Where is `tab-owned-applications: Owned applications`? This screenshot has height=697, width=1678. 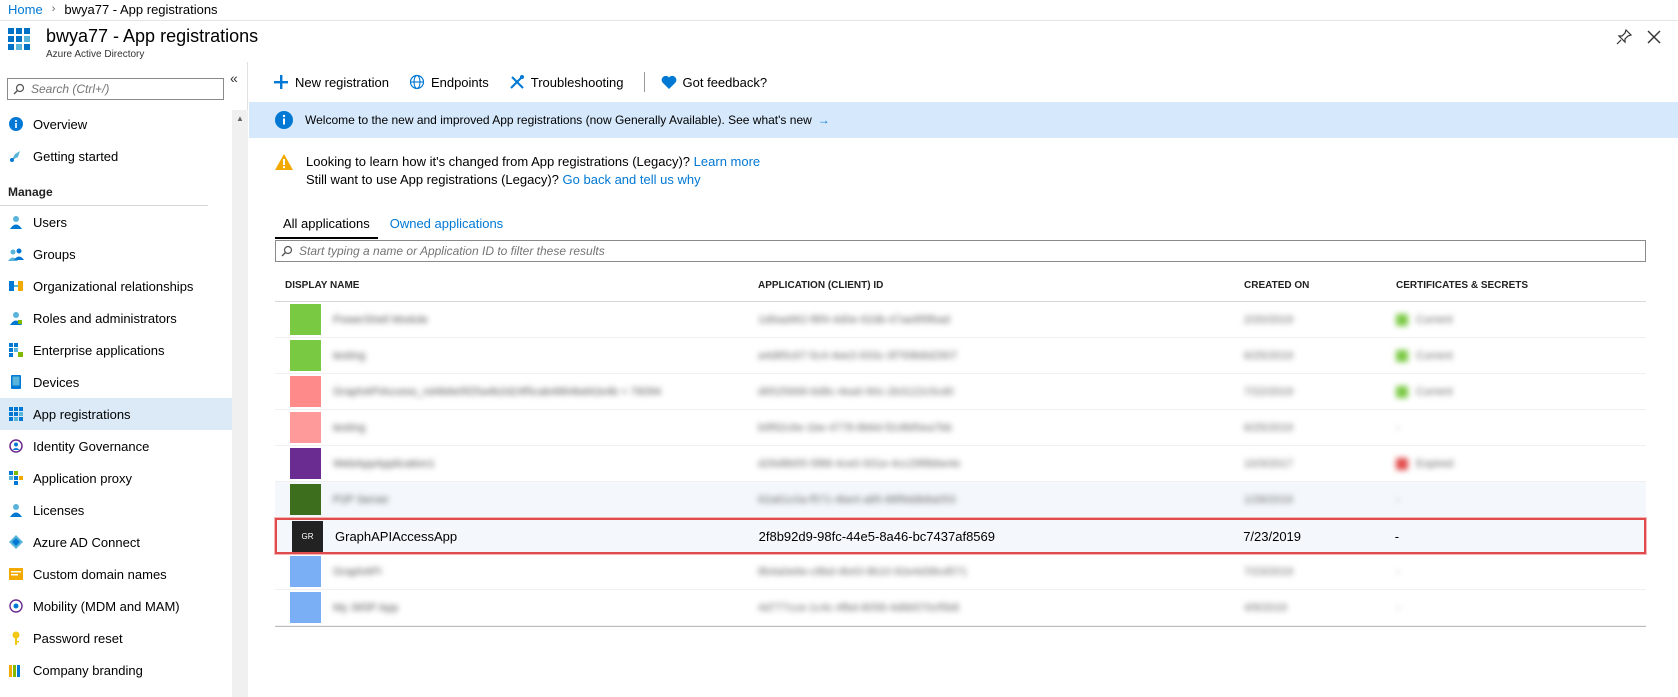 tab-owned-applications: Owned applications is located at coordinates (446, 227).